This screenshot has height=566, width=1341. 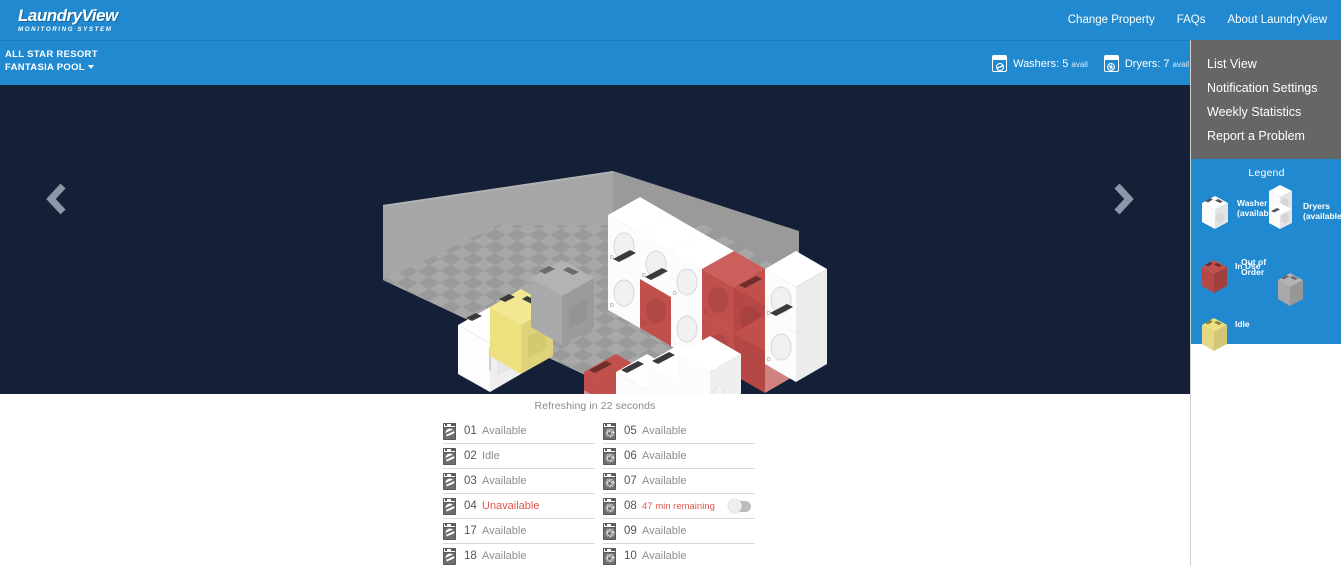 I want to click on machine-idle-icon, so click(x=1214, y=334).